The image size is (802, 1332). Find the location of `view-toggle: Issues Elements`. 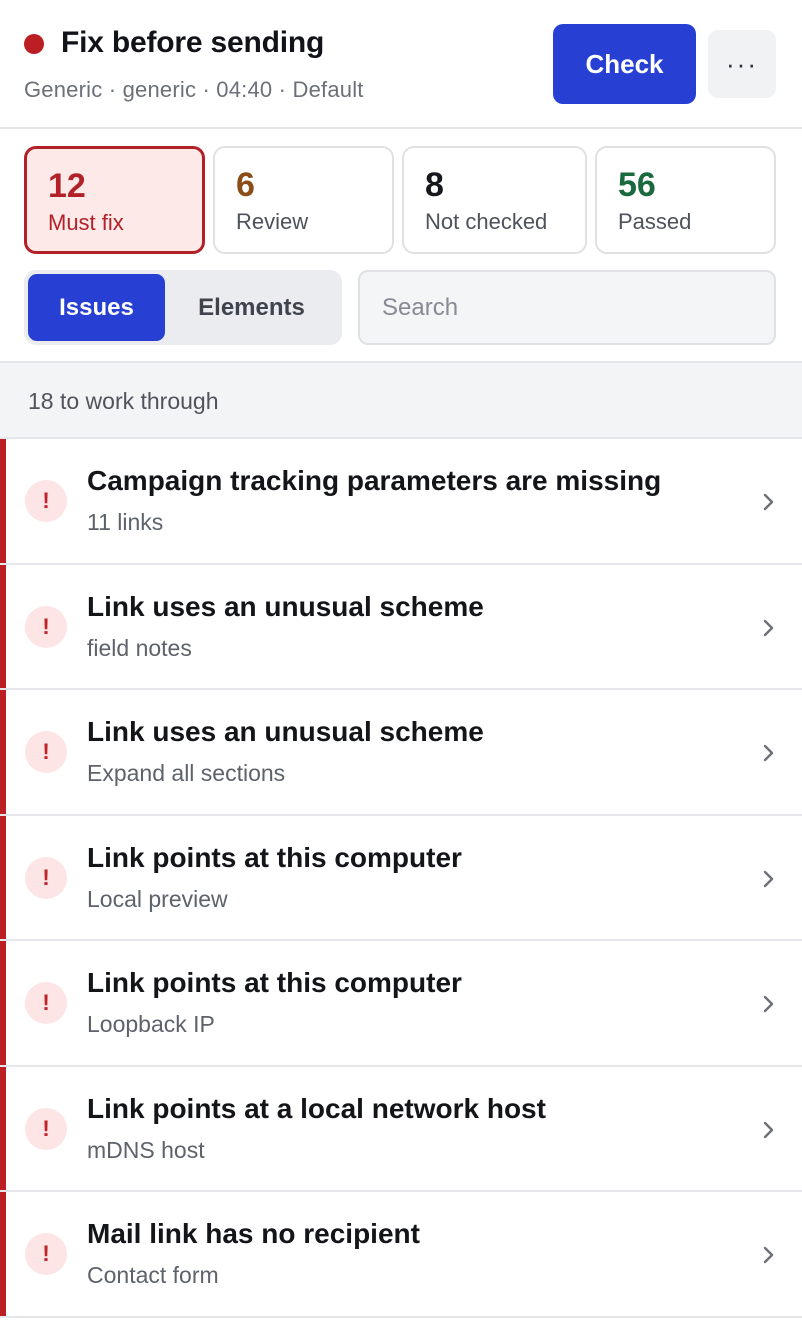

view-toggle: Issues Elements is located at coordinates (183, 307).